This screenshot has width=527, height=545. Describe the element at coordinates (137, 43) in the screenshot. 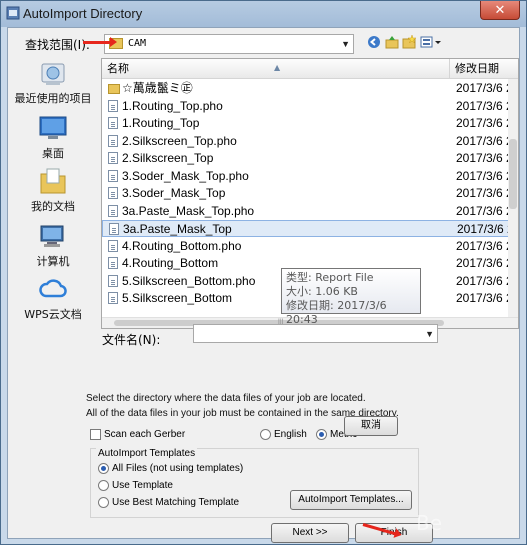

I see `look-in-value: CAM` at that location.